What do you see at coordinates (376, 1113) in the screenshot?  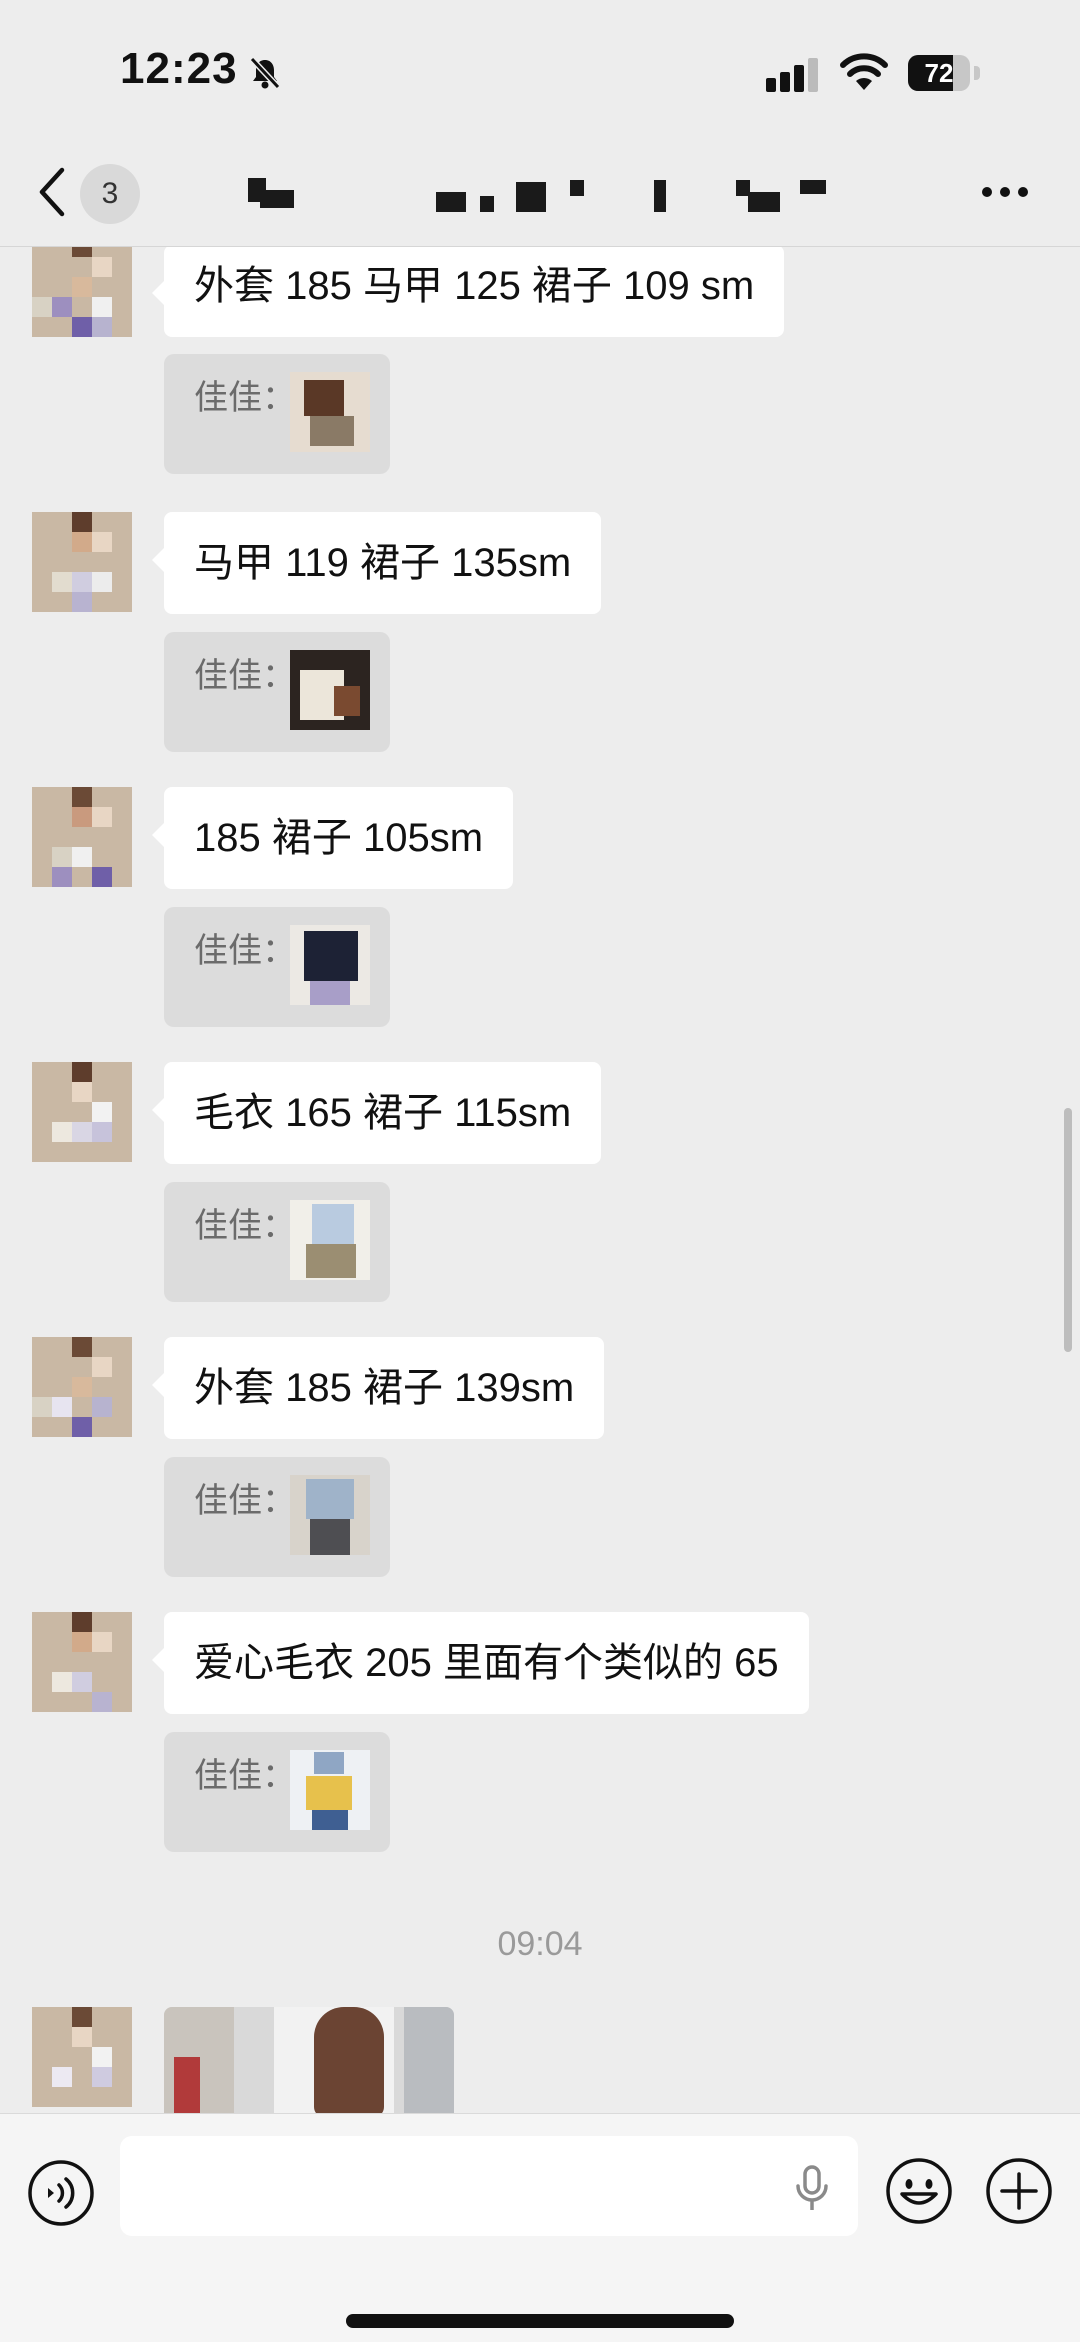 I see `message-bubble: 毛衣 165 裙子 115sm` at bounding box center [376, 1113].